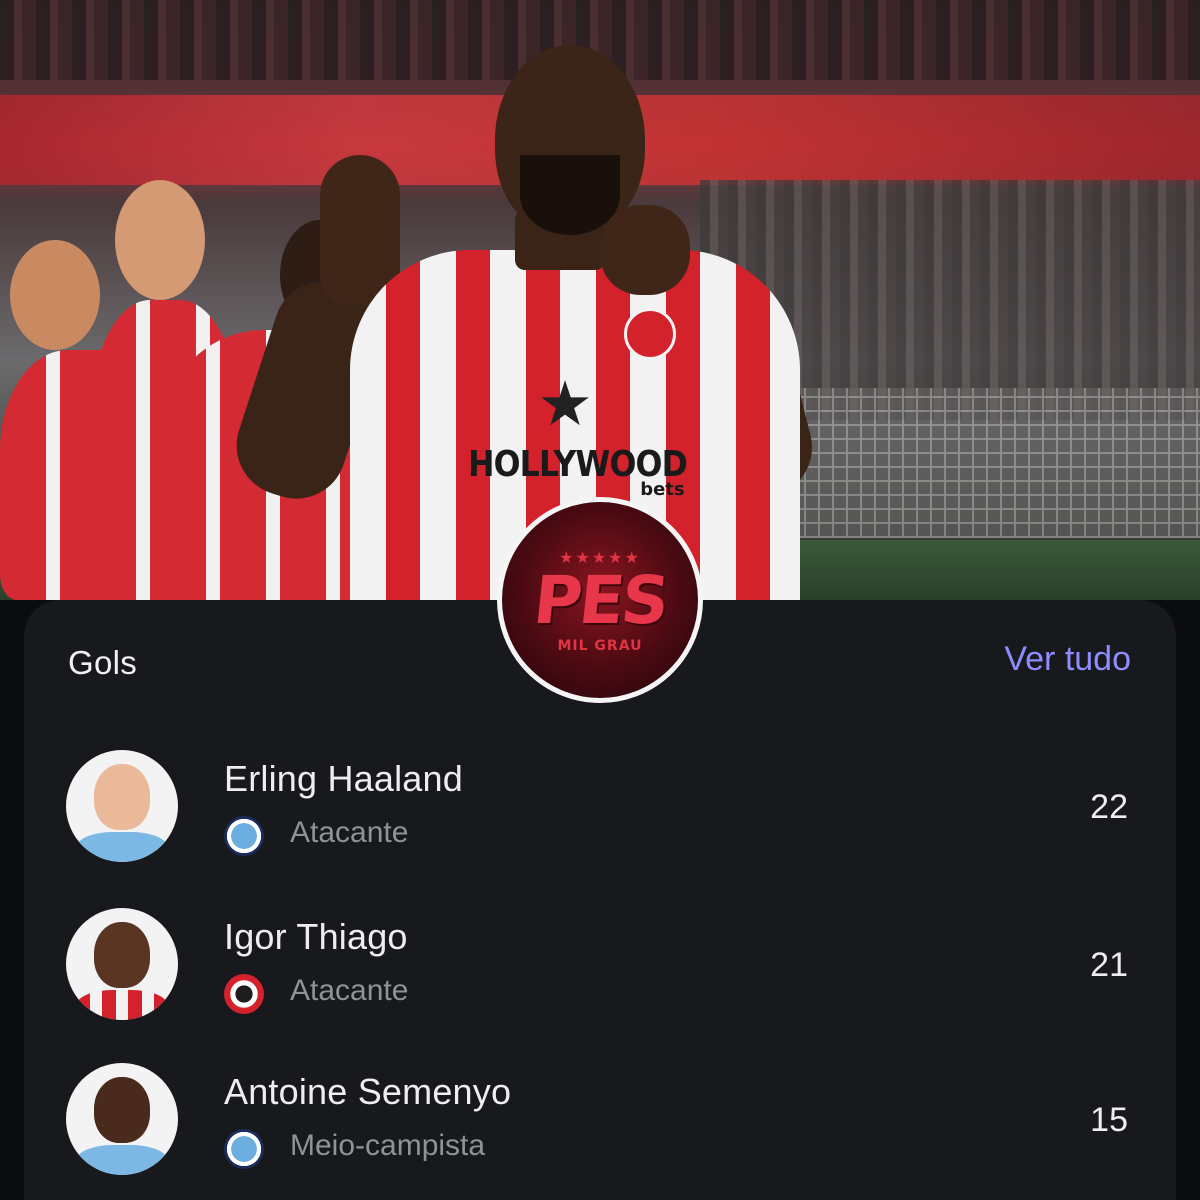 This screenshot has width=1200, height=1200. Describe the element at coordinates (103, 662) in the screenshot. I see `card-title: Gols` at that location.